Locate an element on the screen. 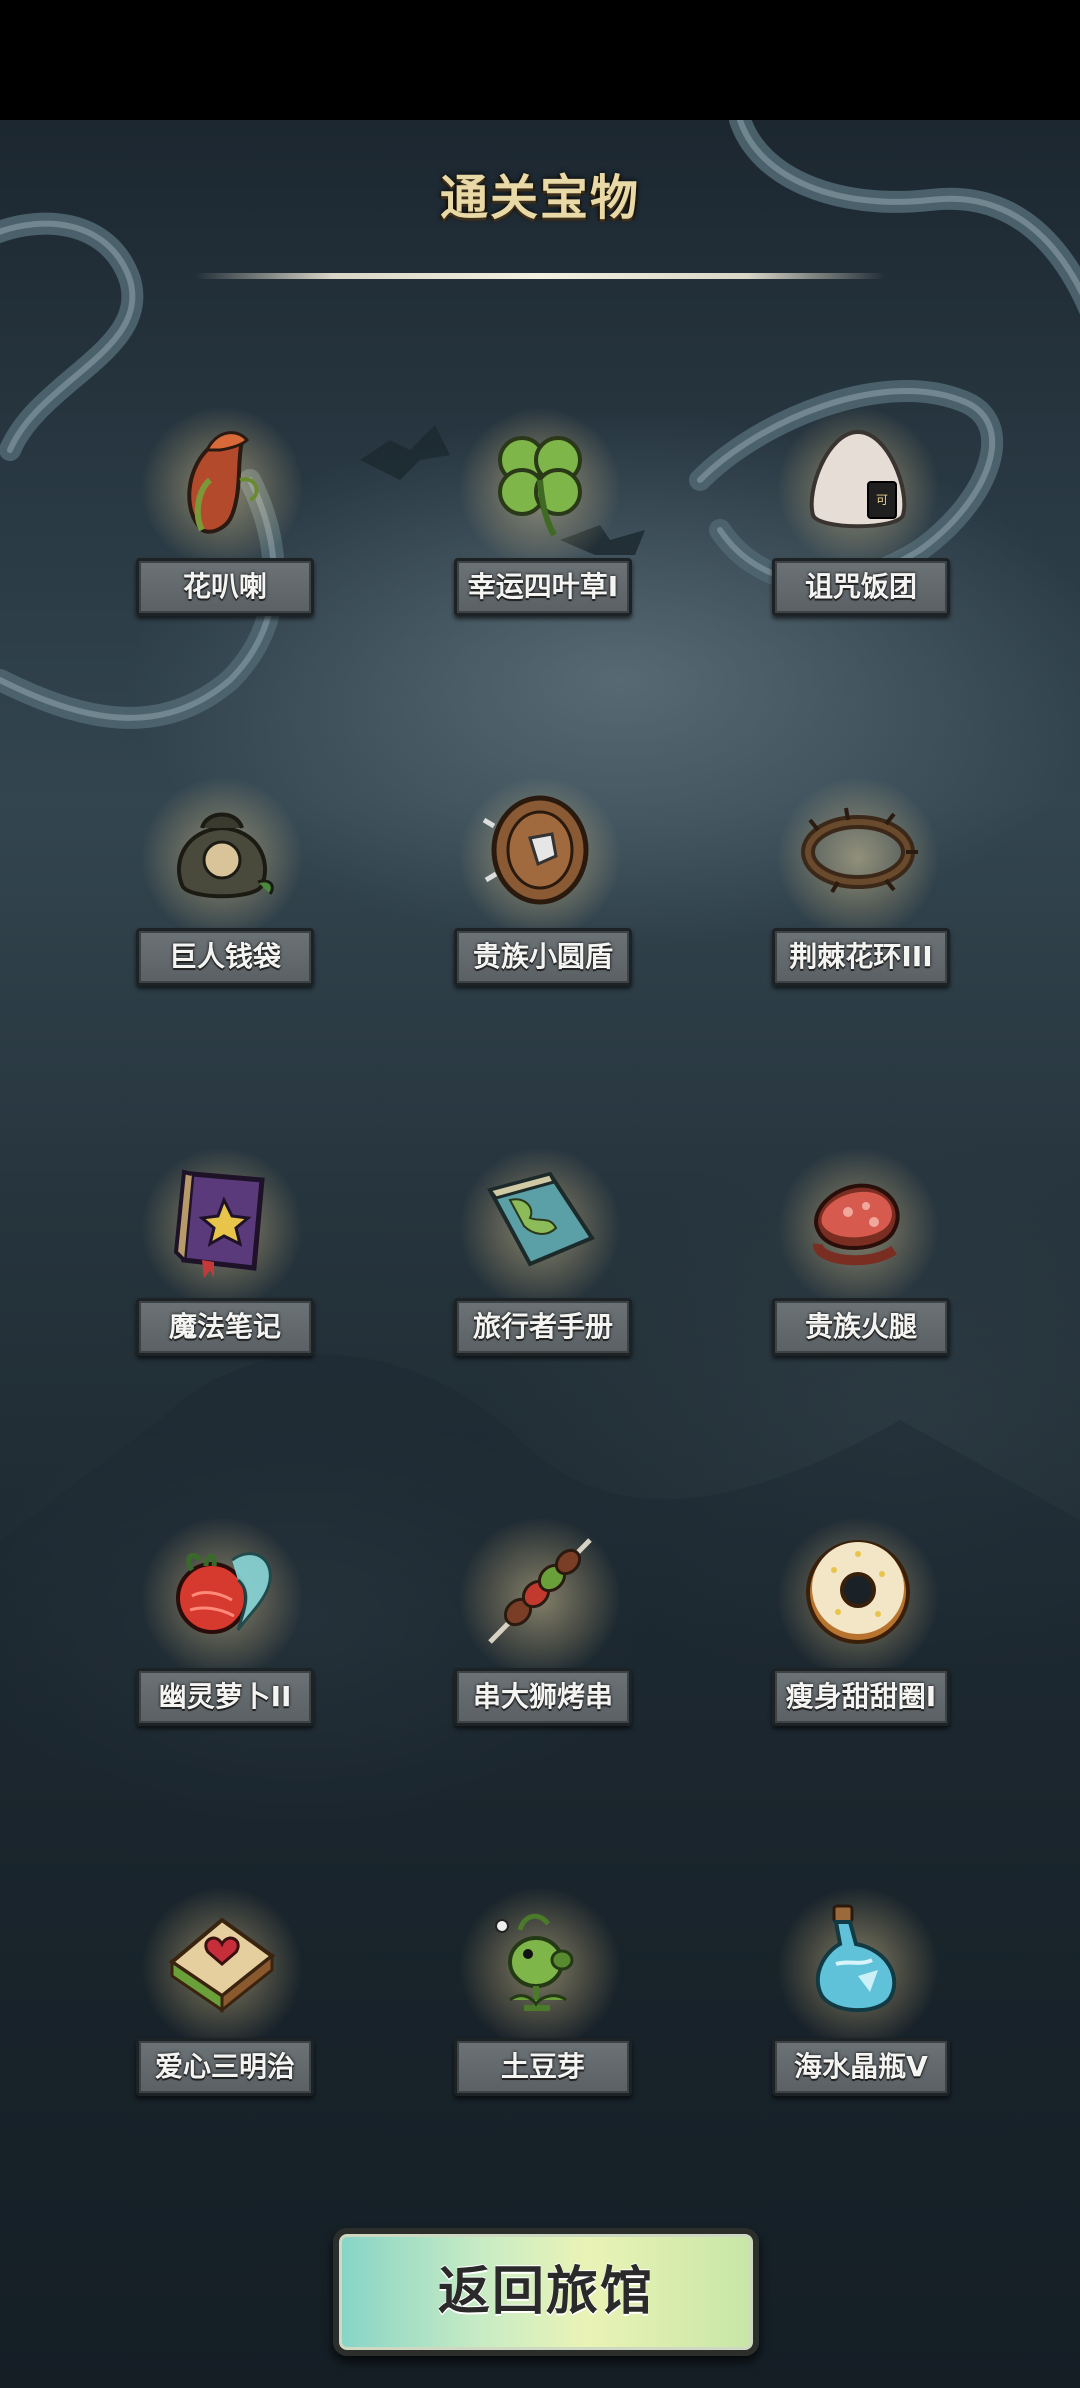  status-bar is located at coordinates (540, 60).